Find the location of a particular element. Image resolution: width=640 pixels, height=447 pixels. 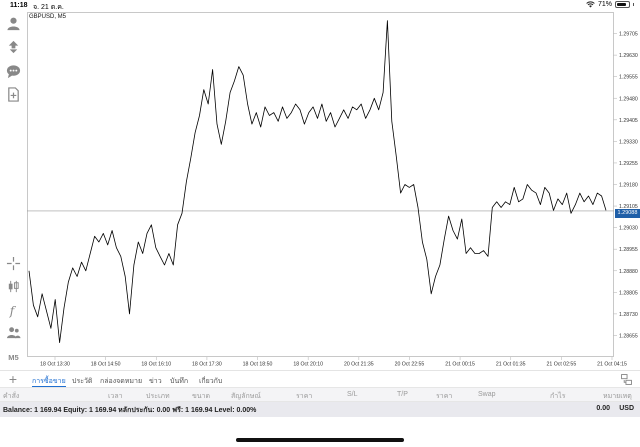

col-profit: กำไร is located at coordinates (558, 396).